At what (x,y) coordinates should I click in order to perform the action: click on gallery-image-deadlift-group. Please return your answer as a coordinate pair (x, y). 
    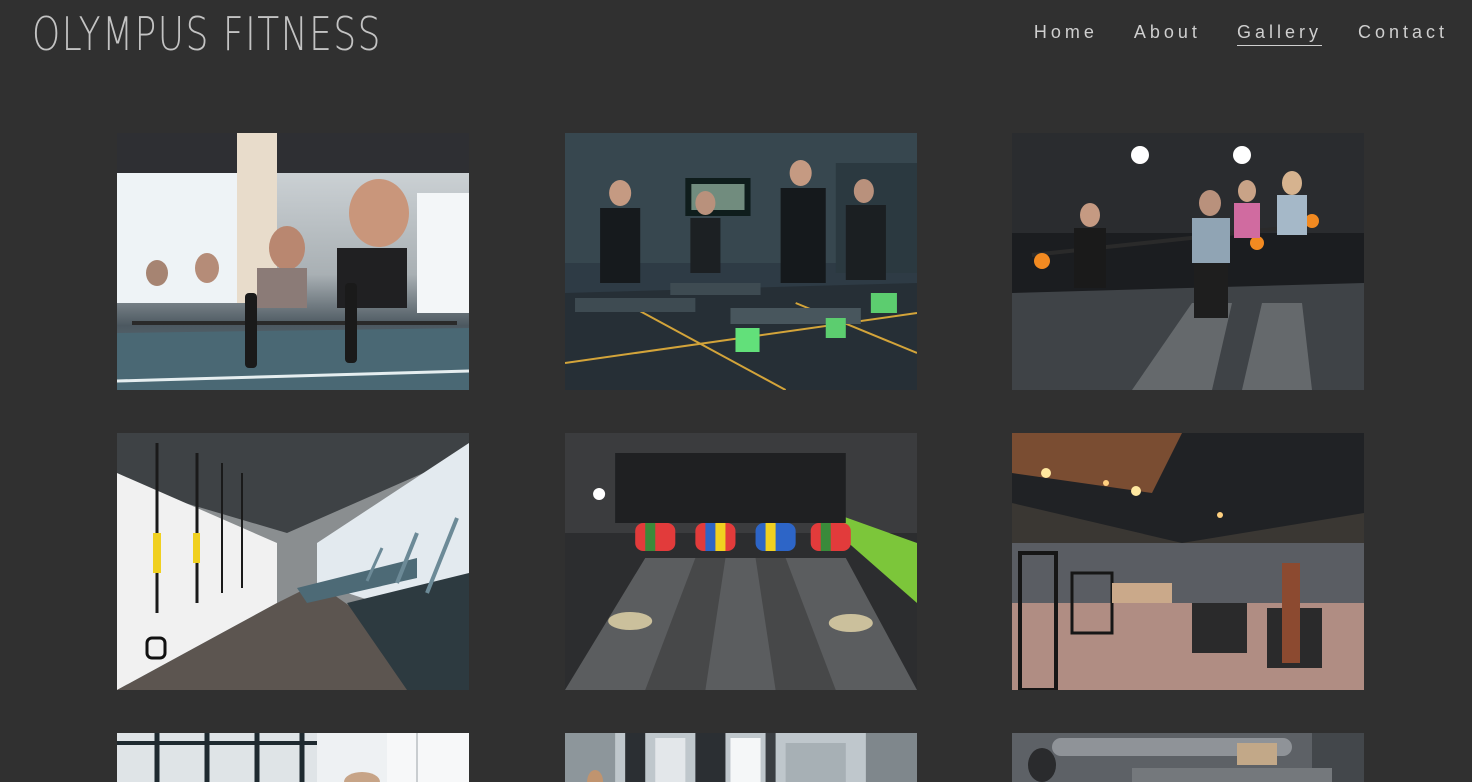
    Looking at the image, I should click on (293, 261).